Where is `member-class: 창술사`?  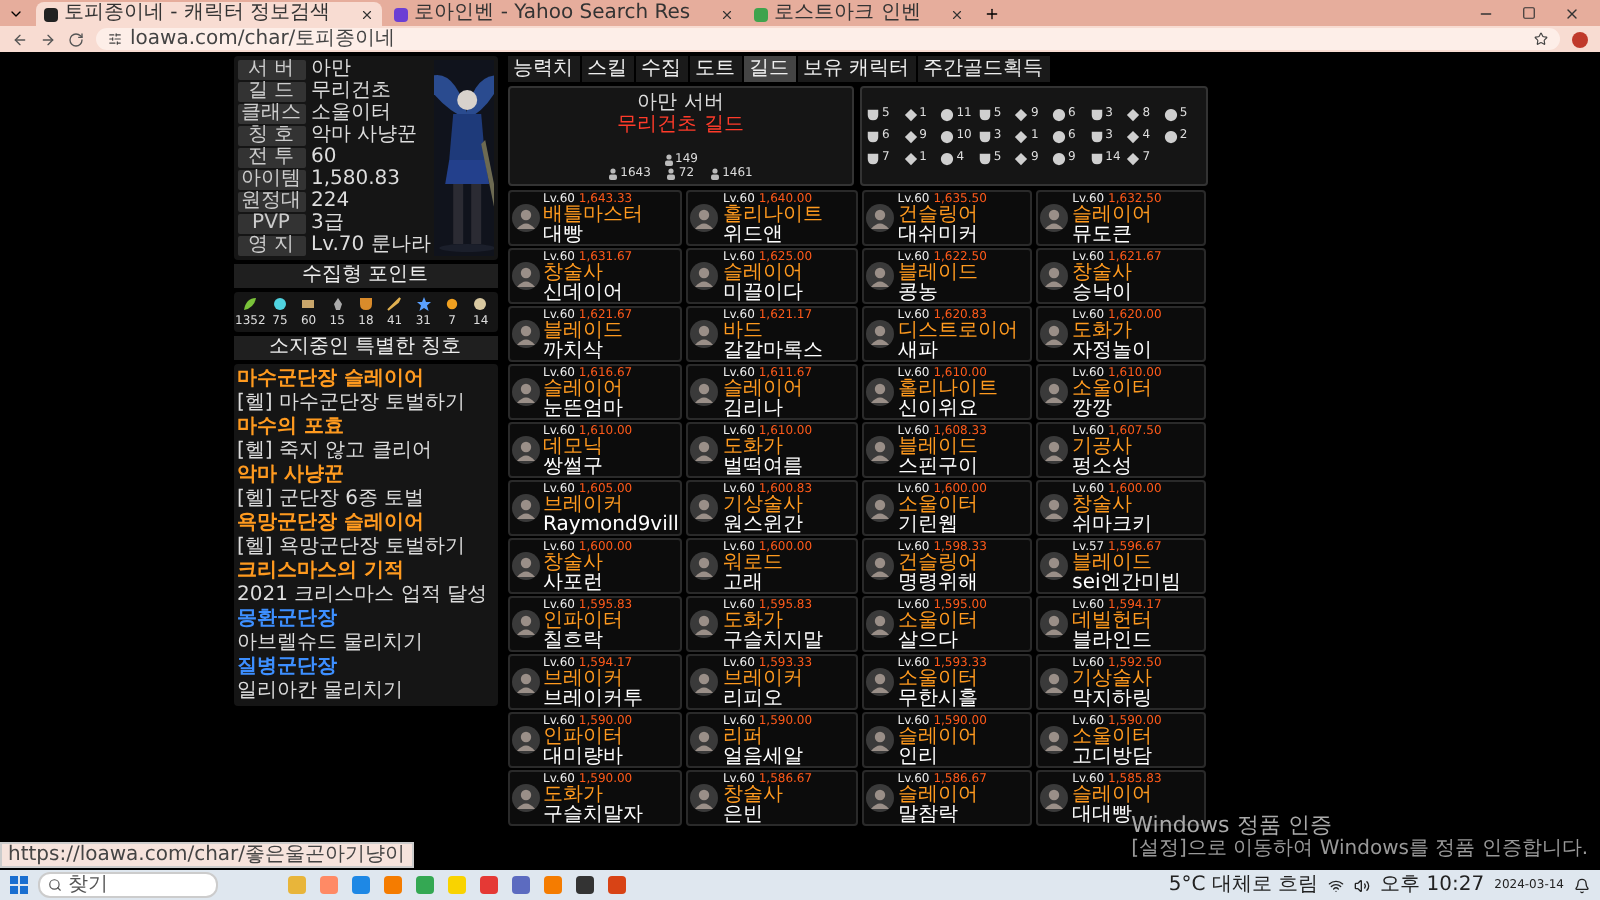 member-class: 창술사 is located at coordinates (1103, 274).